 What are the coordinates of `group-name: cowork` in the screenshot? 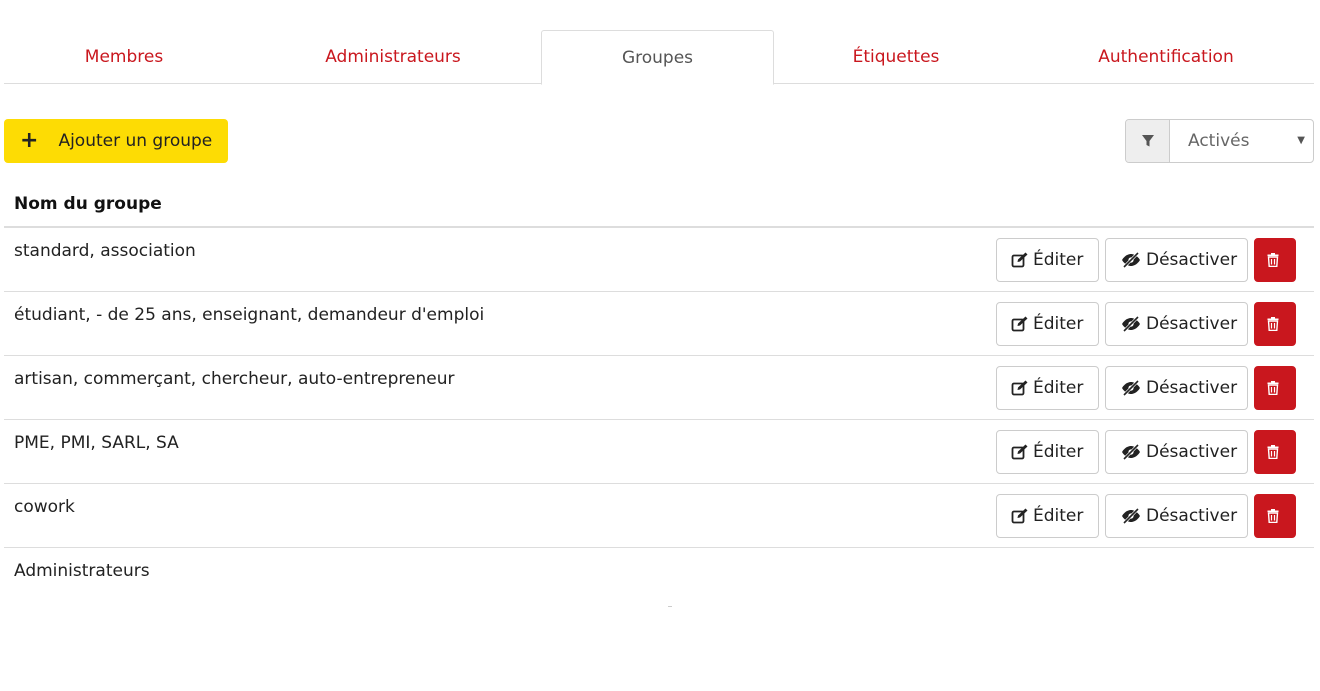 It's located at (44, 507).